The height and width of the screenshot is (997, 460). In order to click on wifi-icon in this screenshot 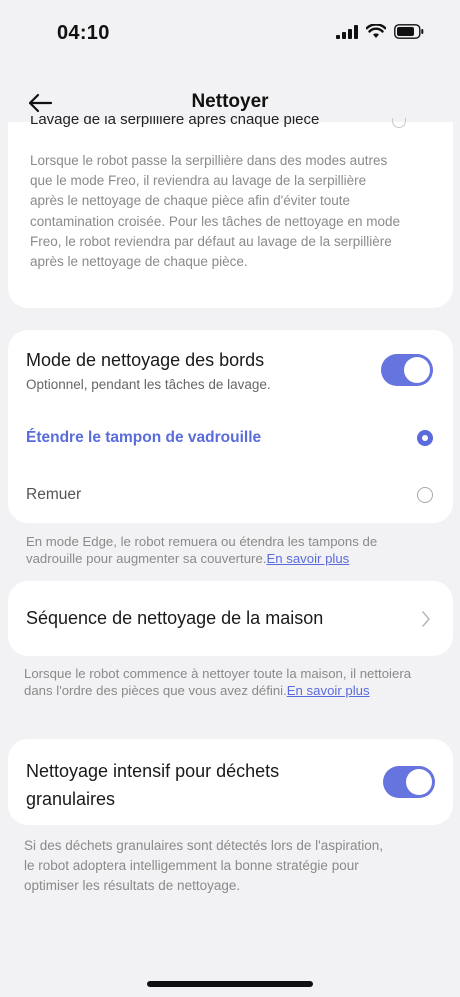, I will do `click(376, 31)`.